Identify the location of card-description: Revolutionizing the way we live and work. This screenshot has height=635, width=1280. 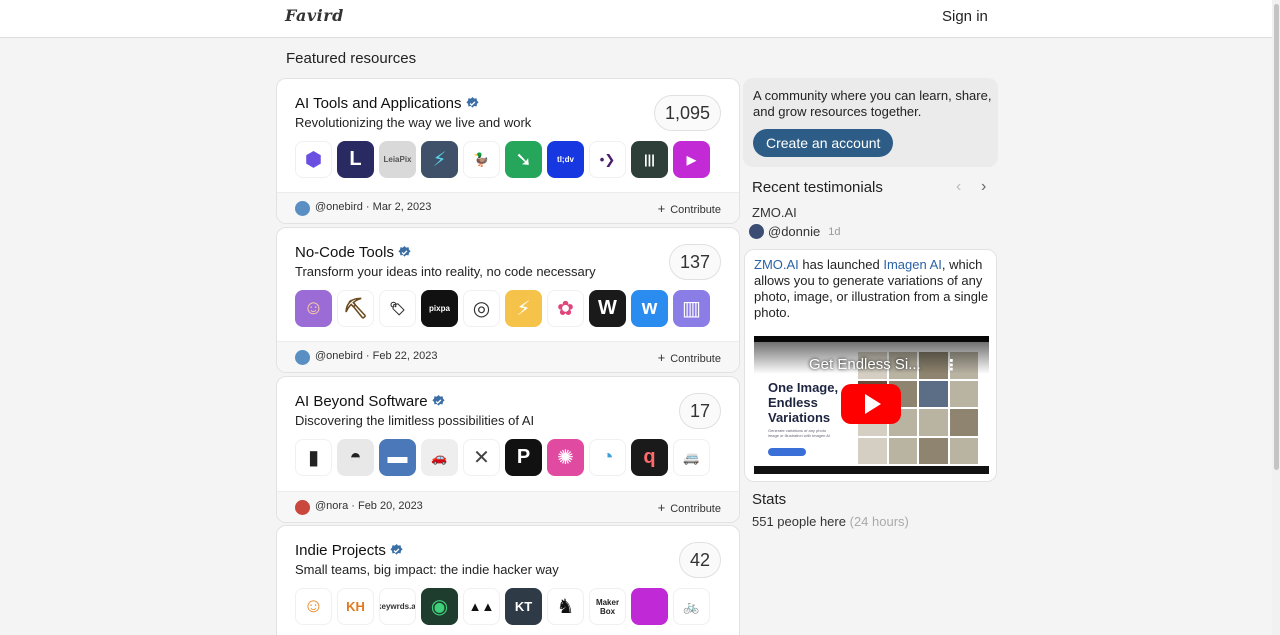
(413, 122).